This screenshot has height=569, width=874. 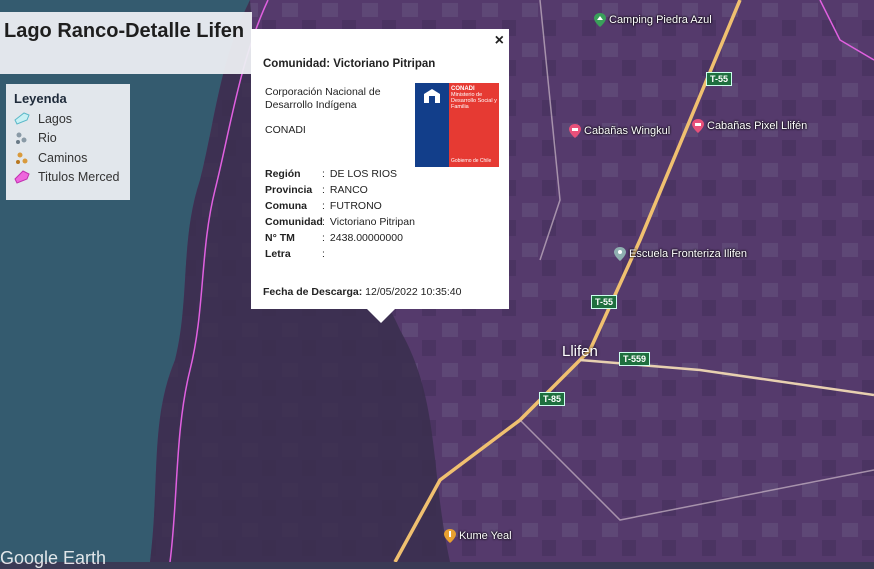 What do you see at coordinates (68, 139) in the screenshot?
I see `legend-item-rio: Rio` at bounding box center [68, 139].